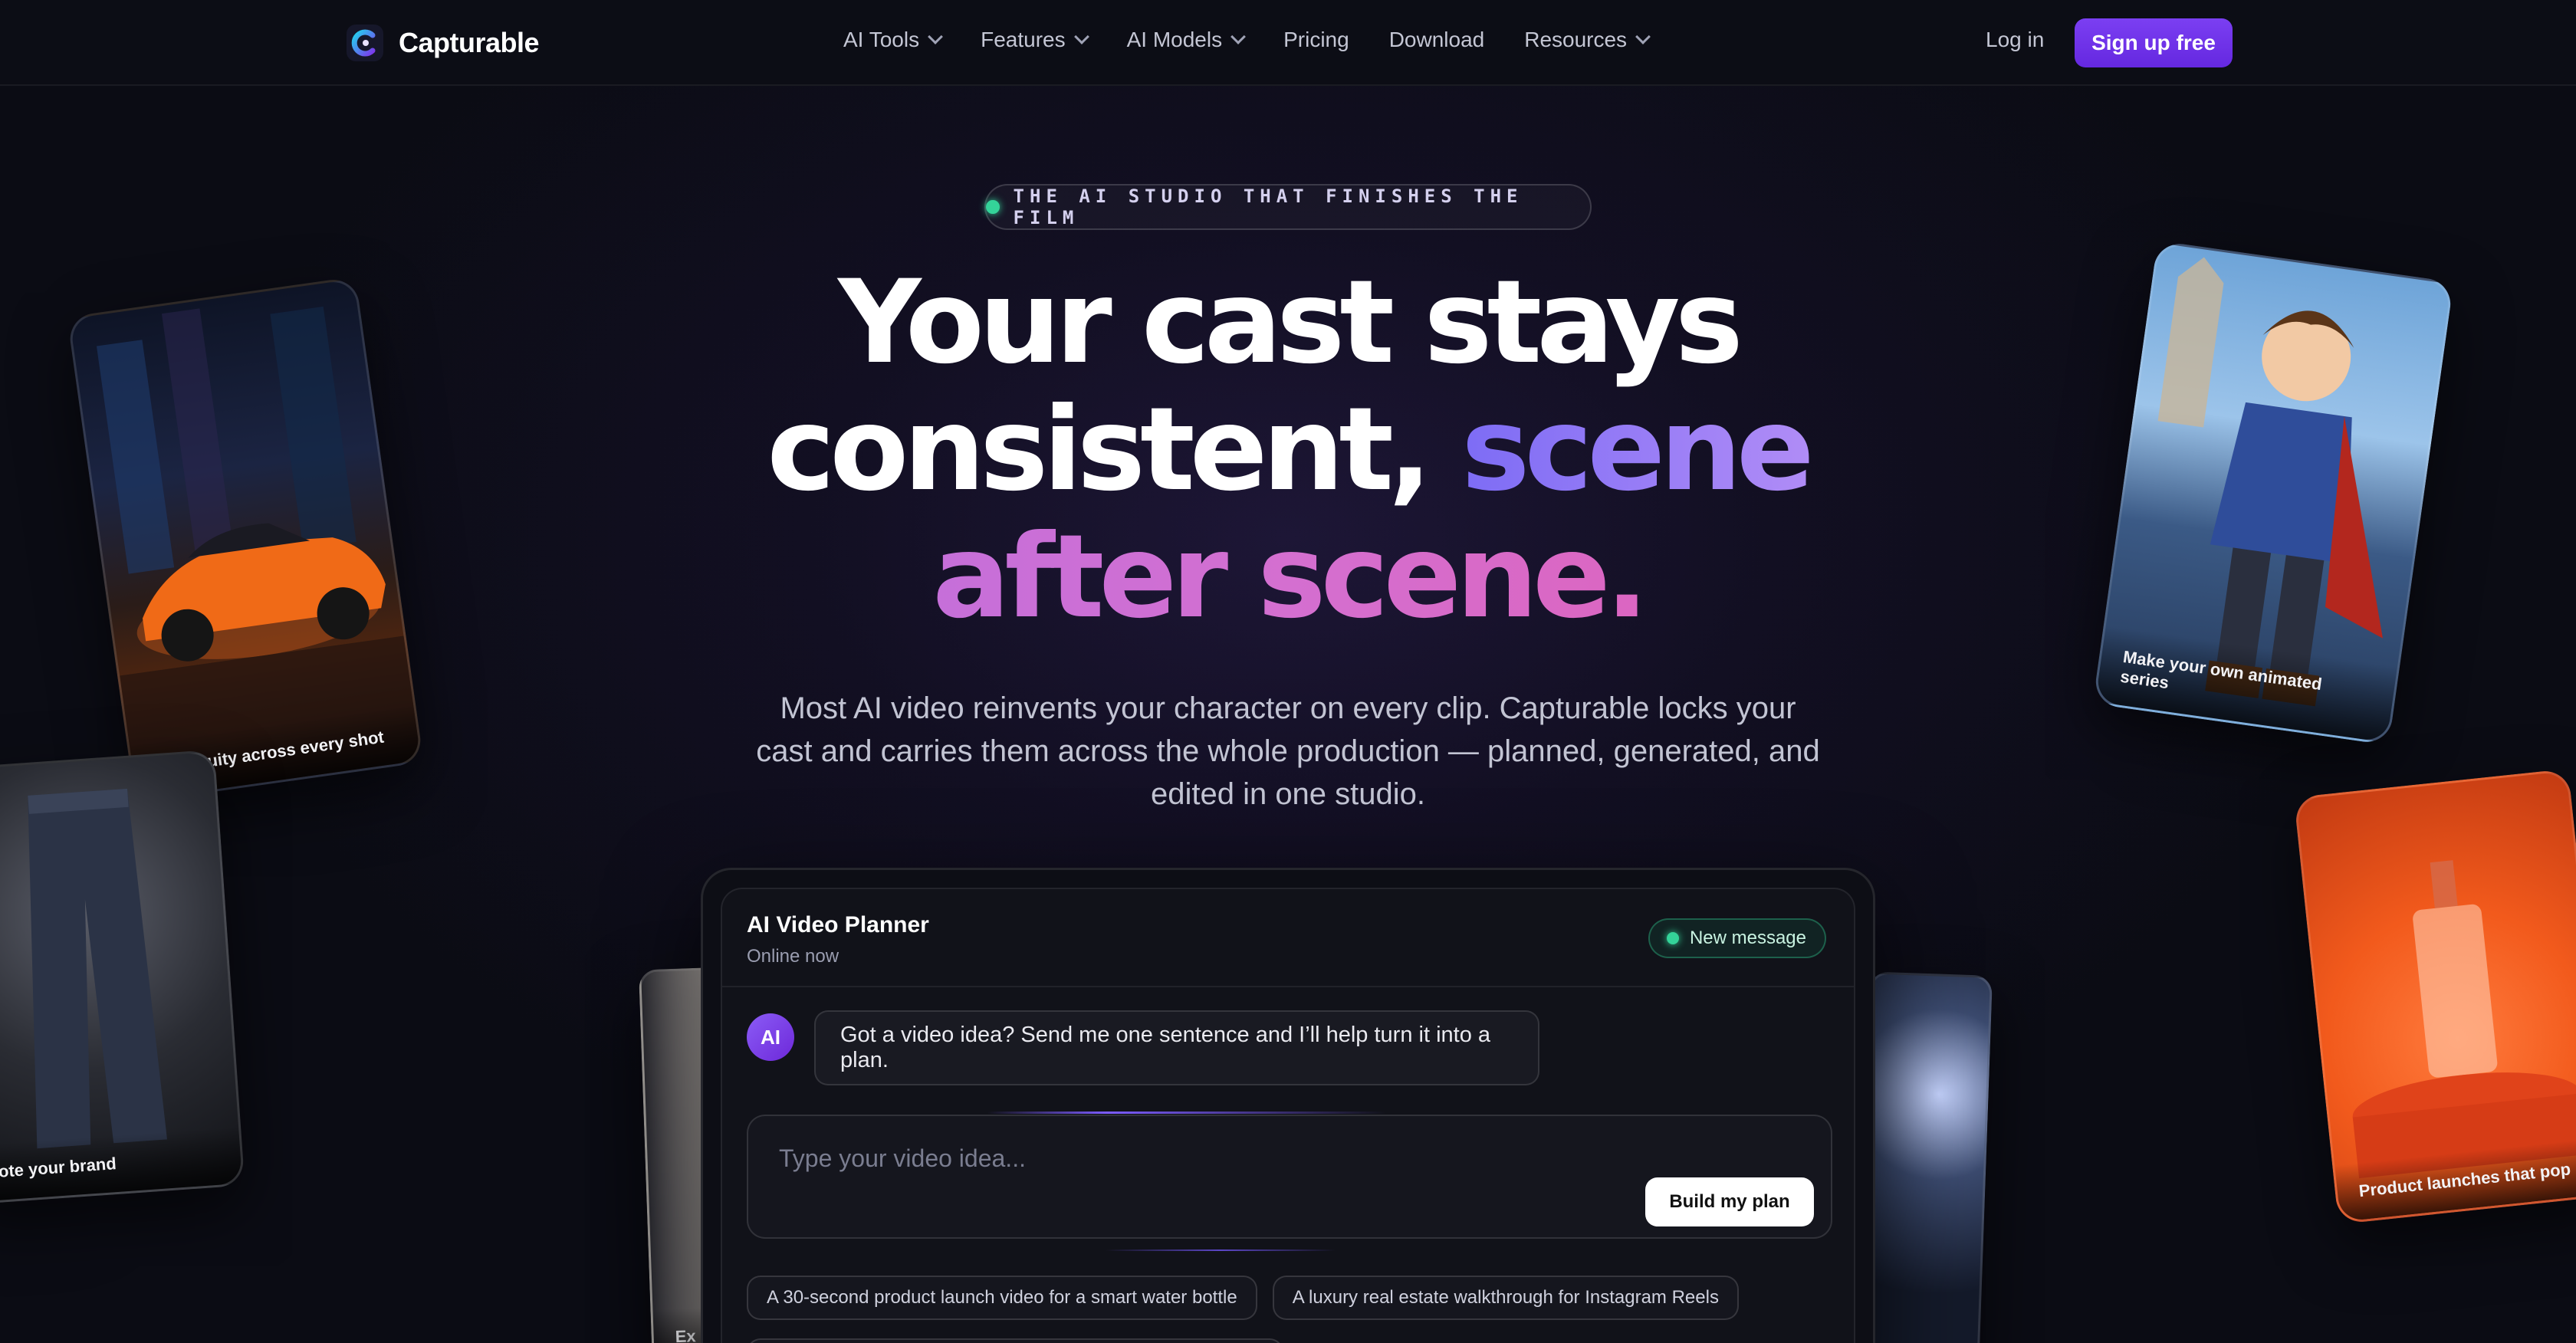 Image resolution: width=2576 pixels, height=1343 pixels. What do you see at coordinates (1638, 450) in the screenshot?
I see `headline-accent: scene` at bounding box center [1638, 450].